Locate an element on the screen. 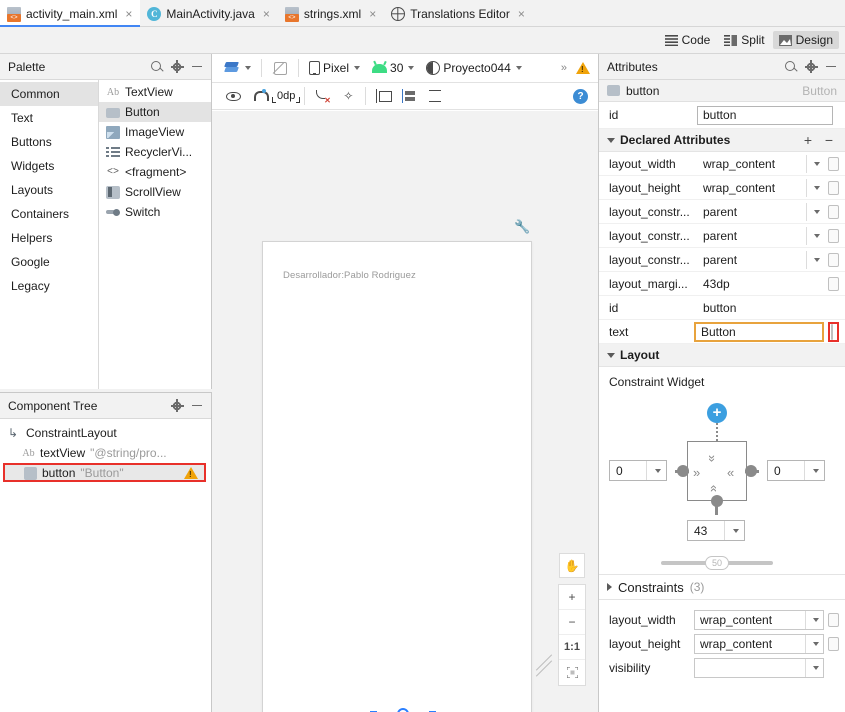 The height and width of the screenshot is (712, 845). id-input: button is located at coordinates (765, 115).